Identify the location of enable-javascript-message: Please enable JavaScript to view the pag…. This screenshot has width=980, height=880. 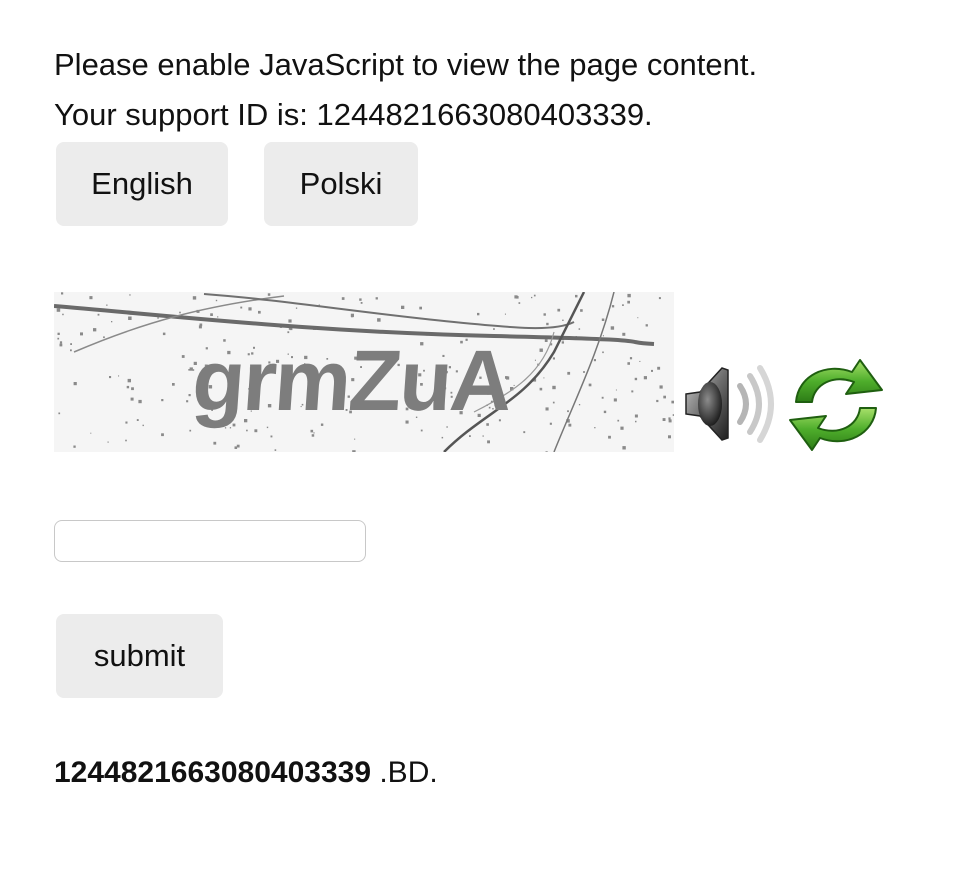
(406, 64).